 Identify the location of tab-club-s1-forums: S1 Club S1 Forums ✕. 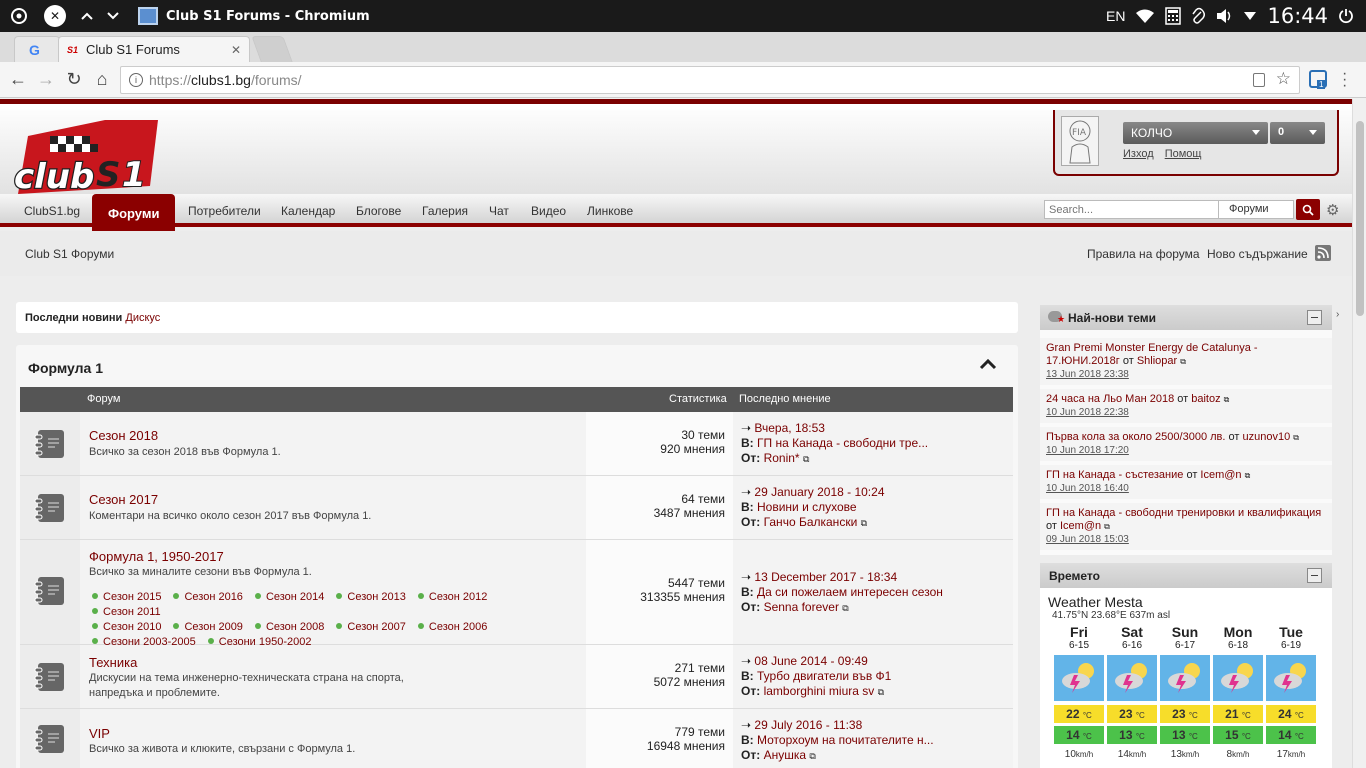
(154, 49).